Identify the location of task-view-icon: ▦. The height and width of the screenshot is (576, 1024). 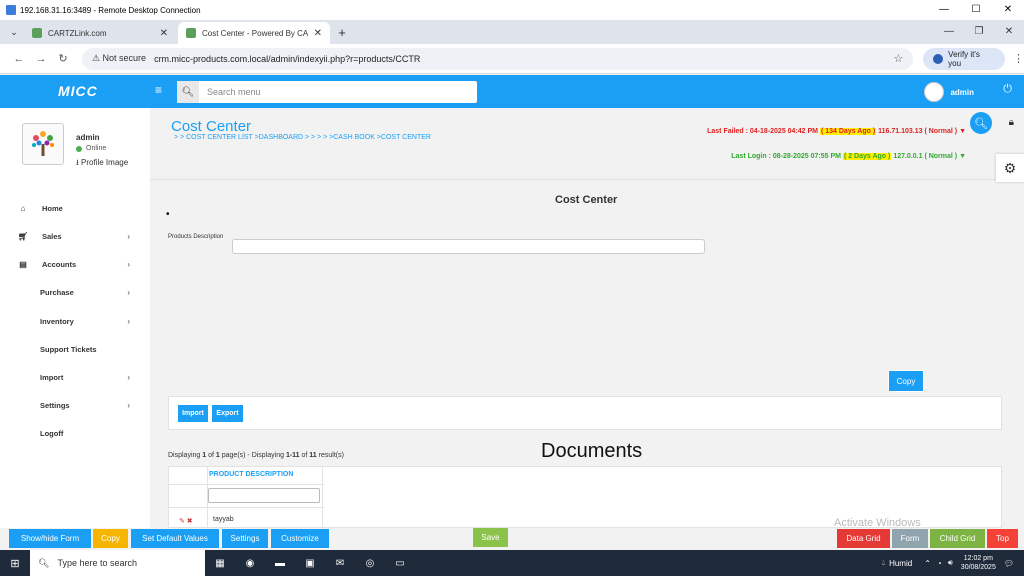
(220, 563).